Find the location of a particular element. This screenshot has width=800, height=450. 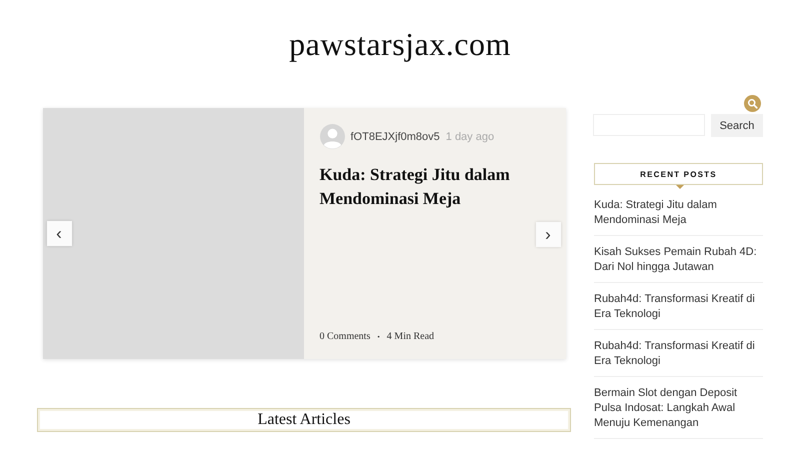

author-link: fOT8EJXjf0m8ov5 is located at coordinates (395, 136).